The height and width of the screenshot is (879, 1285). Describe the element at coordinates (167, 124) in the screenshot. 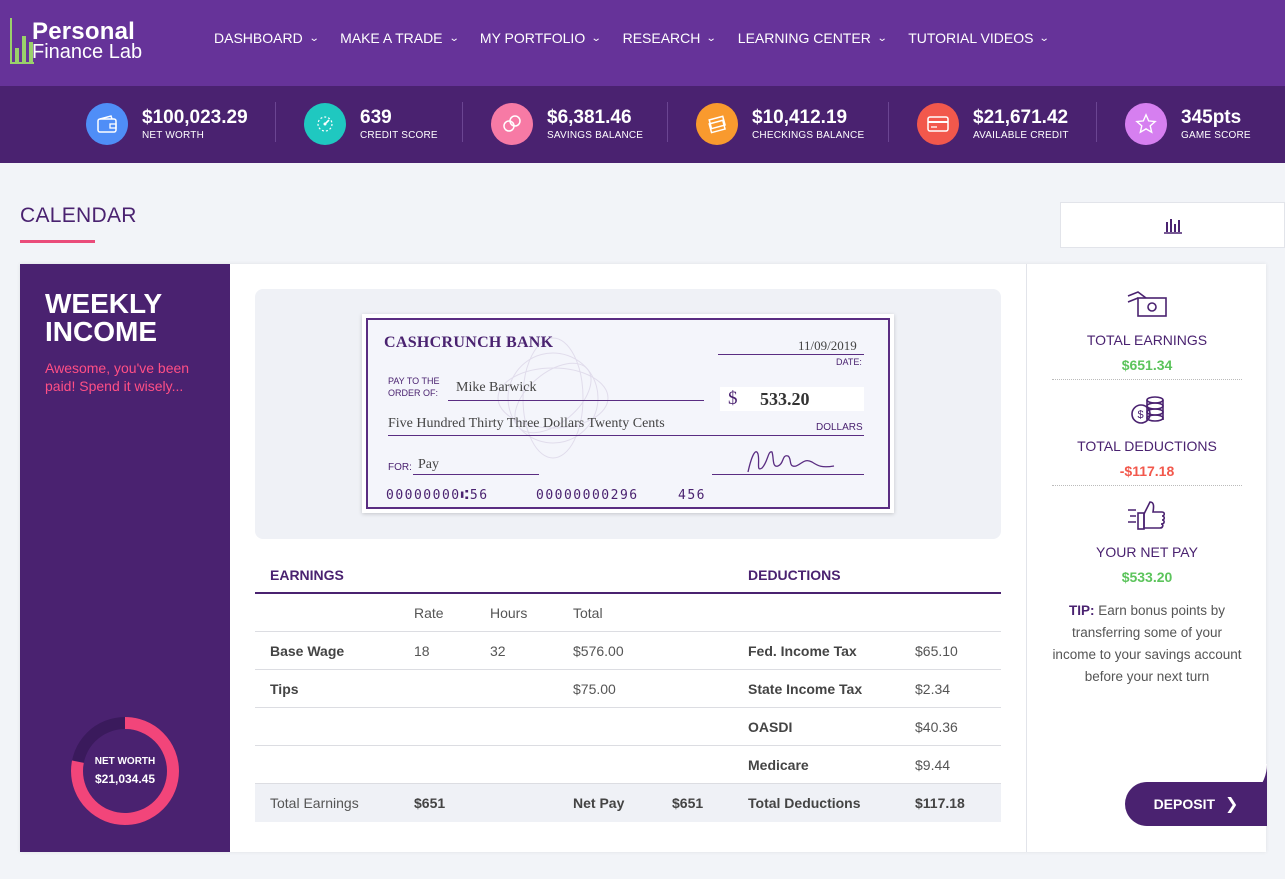

I see `stat-net-worth: $100,023.29 NET WORTH` at that location.